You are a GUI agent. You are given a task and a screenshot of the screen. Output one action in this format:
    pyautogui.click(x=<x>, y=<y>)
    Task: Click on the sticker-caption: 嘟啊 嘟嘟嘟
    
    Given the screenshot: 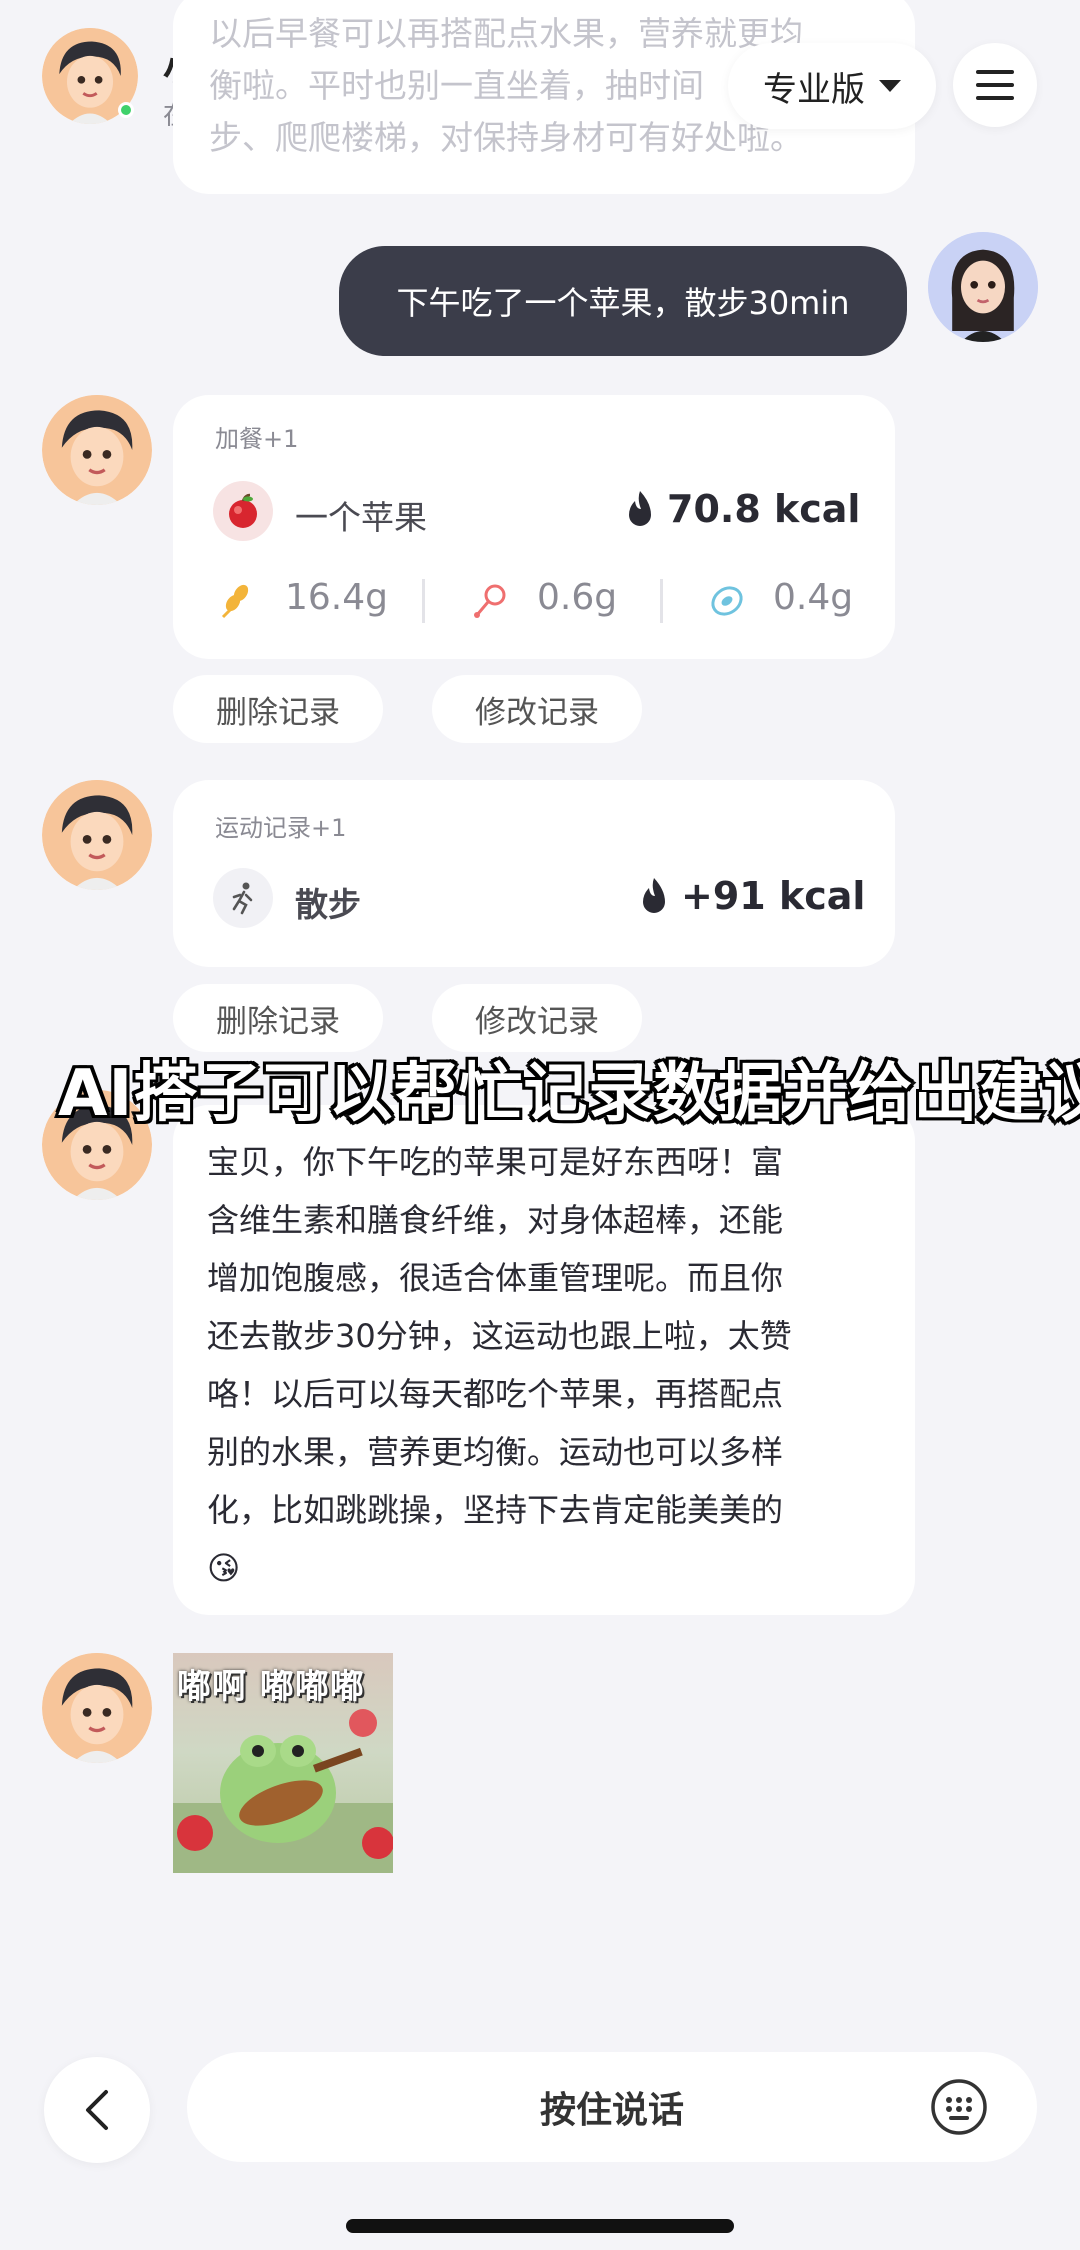 What is the action you would take?
    pyautogui.click(x=271, y=1687)
    